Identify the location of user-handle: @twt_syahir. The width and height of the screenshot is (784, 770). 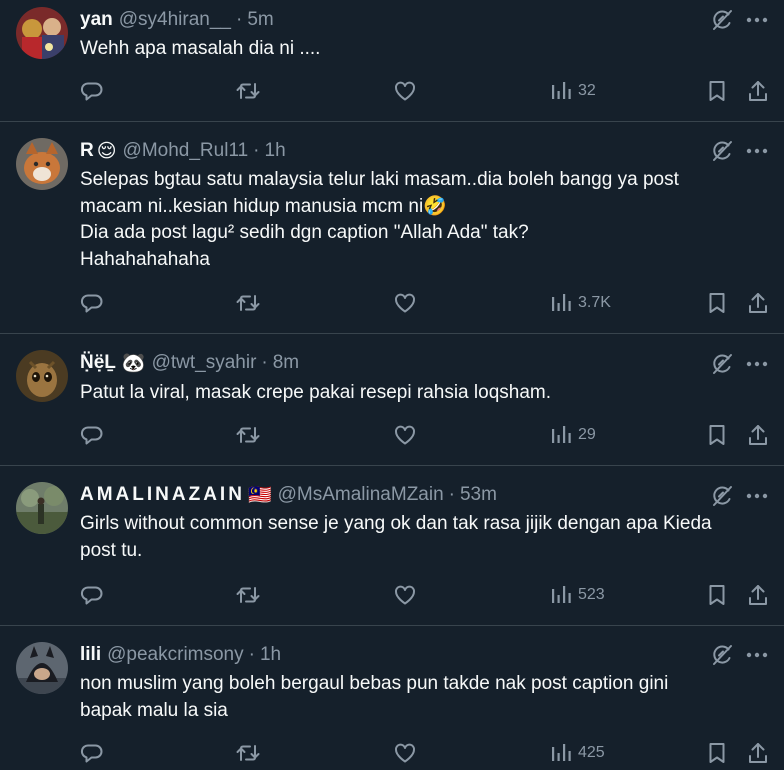
(204, 363).